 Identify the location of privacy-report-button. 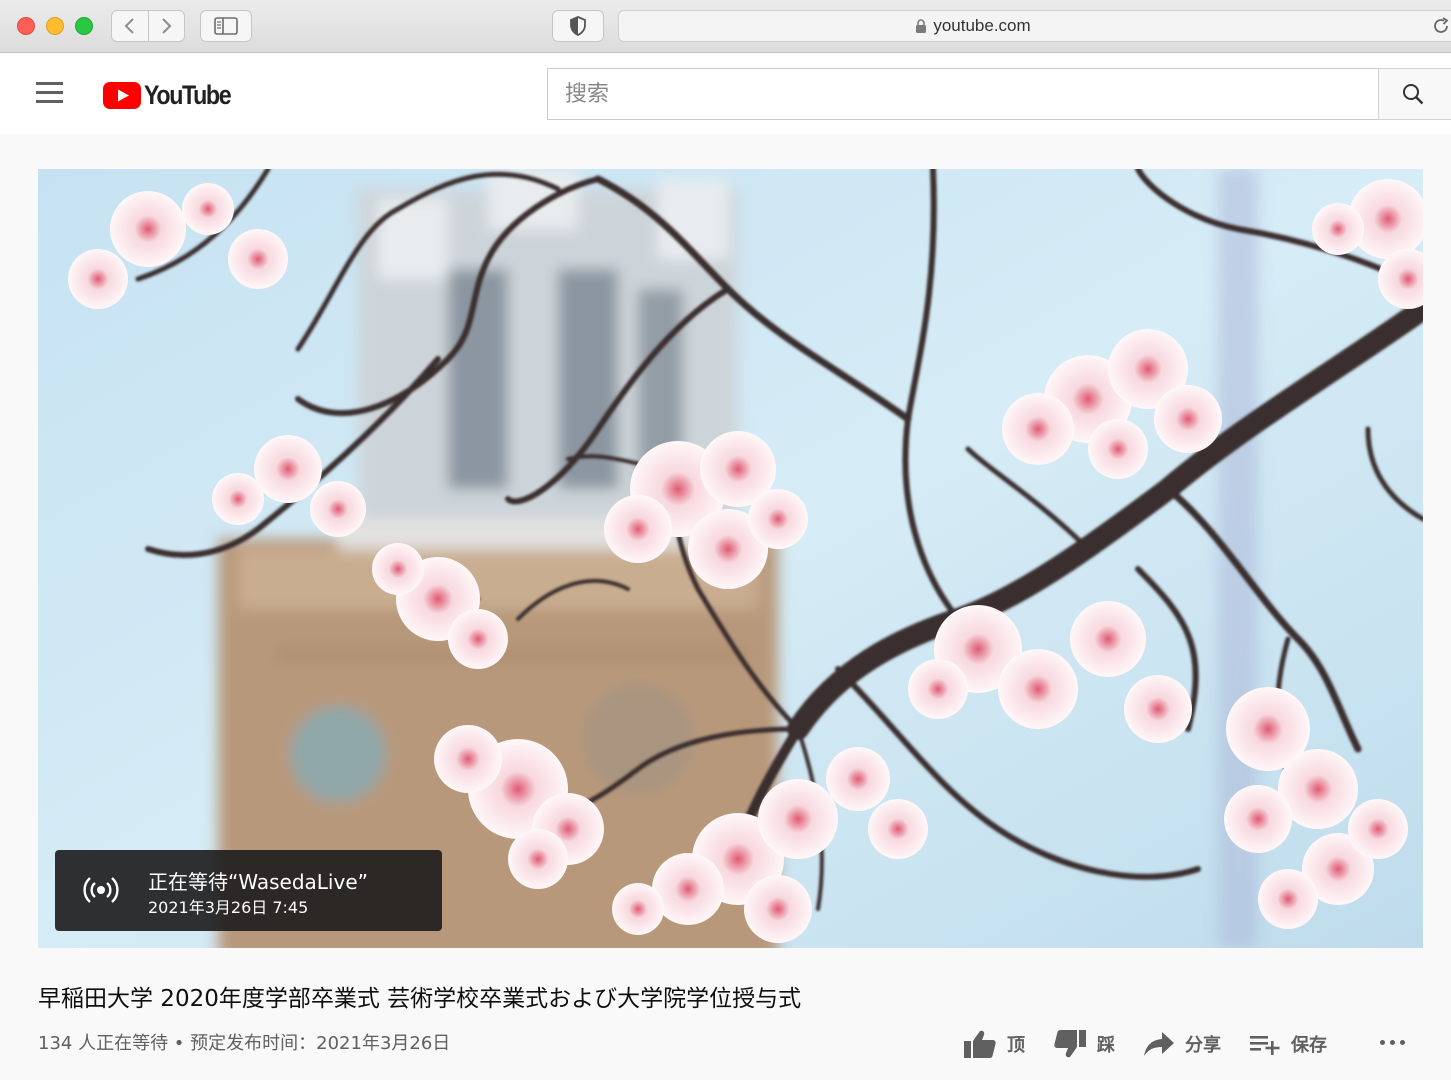
(578, 26).